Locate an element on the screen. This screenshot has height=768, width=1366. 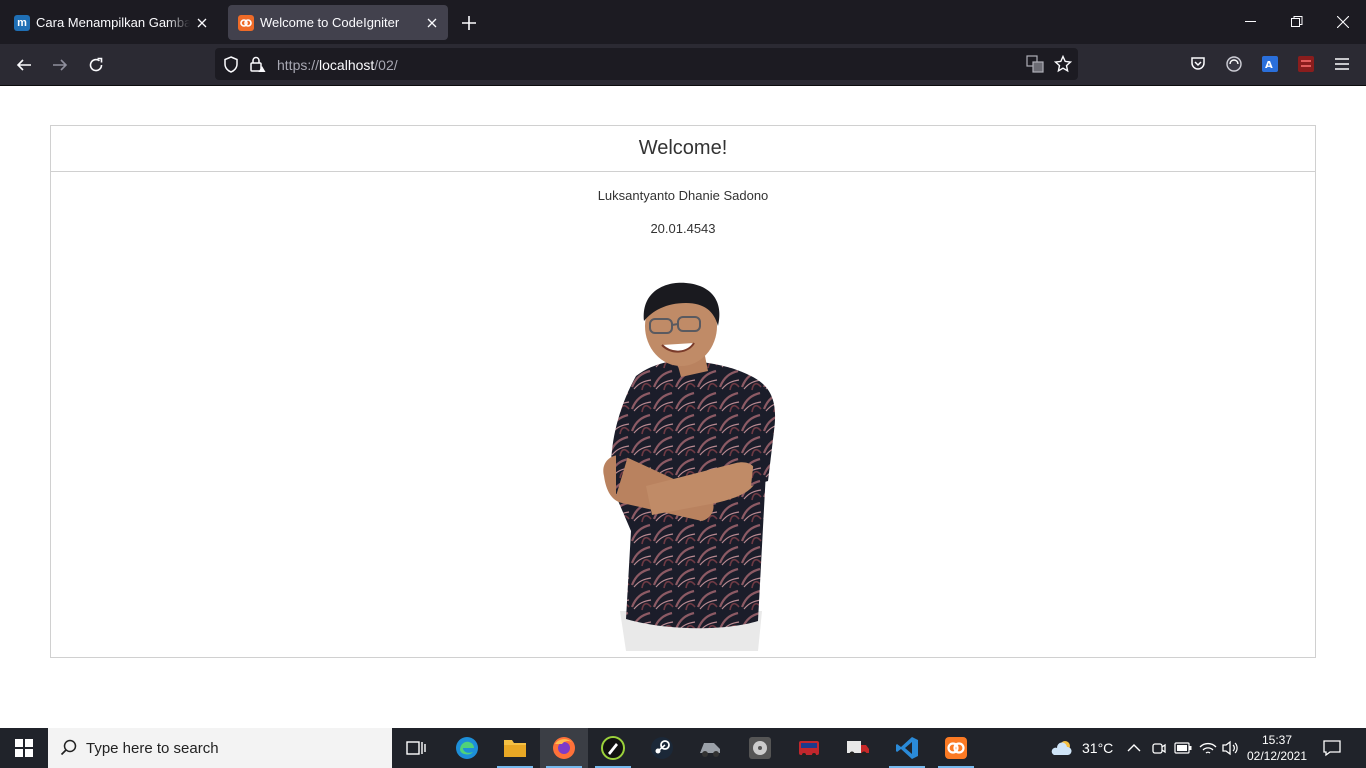
minimize-button is located at coordinates (1251, 22).